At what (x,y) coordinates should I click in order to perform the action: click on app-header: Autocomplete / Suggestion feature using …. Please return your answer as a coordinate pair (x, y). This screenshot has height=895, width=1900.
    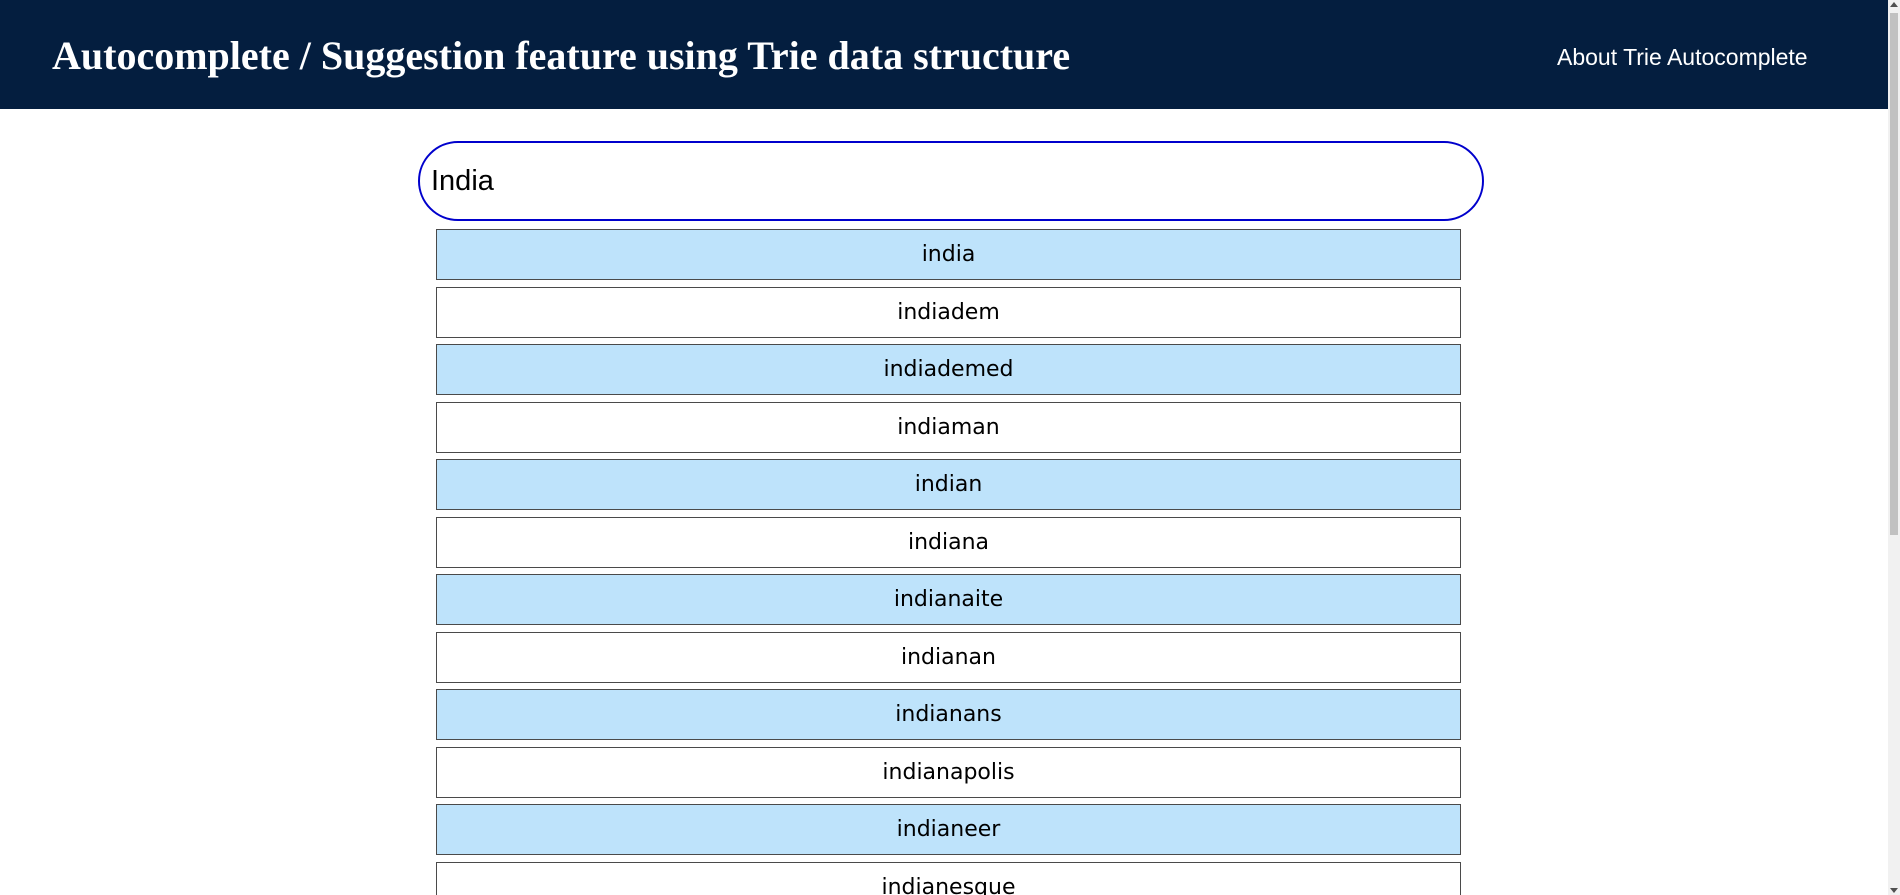
    Looking at the image, I should click on (944, 54).